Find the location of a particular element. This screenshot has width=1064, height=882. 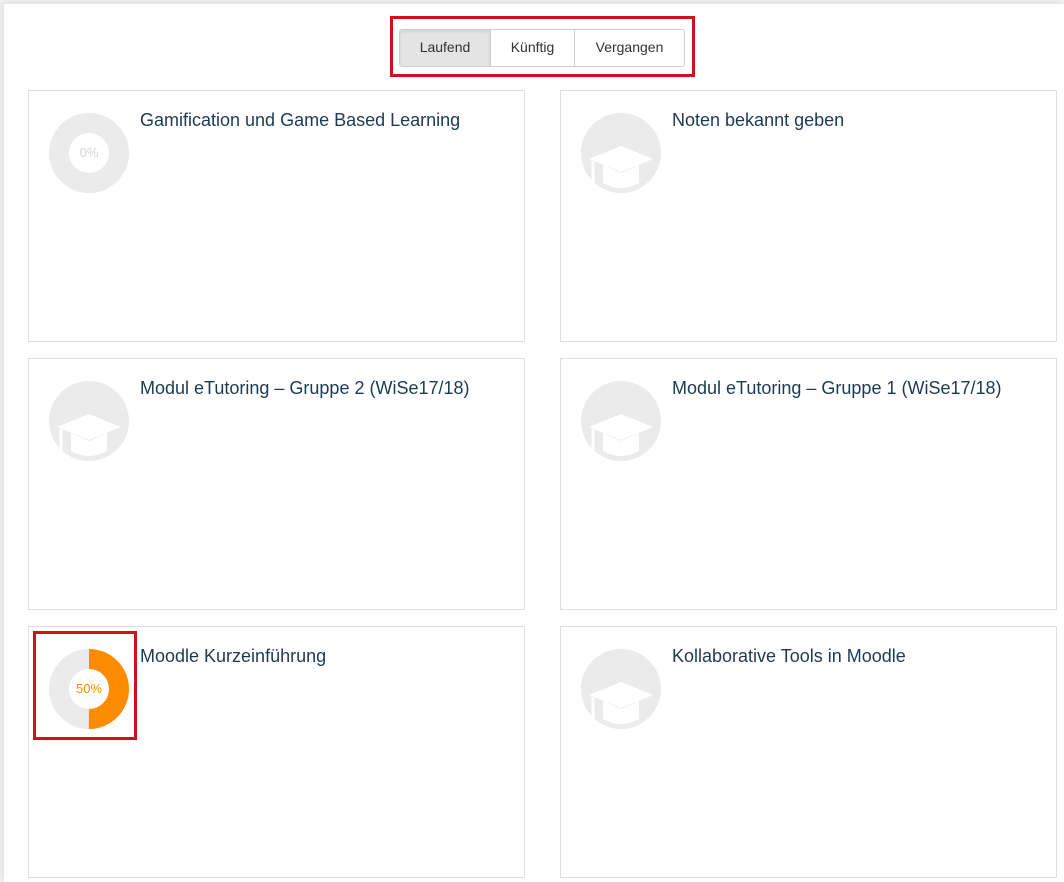

course-card: Kollaborative Tools in Moodle is located at coordinates (808, 752).